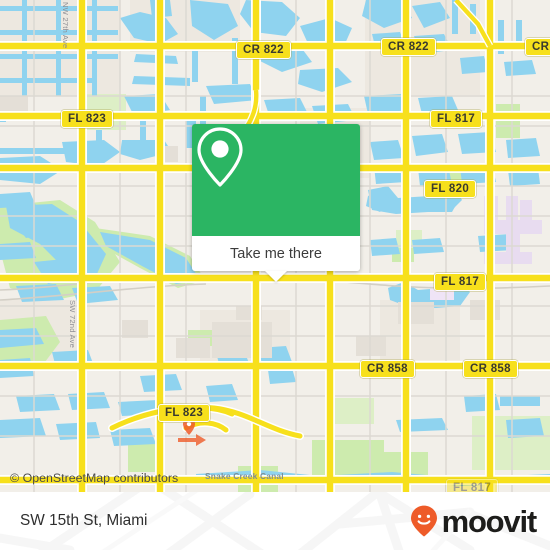 The width and height of the screenshot is (550, 550). What do you see at coordinates (450, 189) in the screenshot?
I see `road-shield: FL 820` at bounding box center [450, 189].